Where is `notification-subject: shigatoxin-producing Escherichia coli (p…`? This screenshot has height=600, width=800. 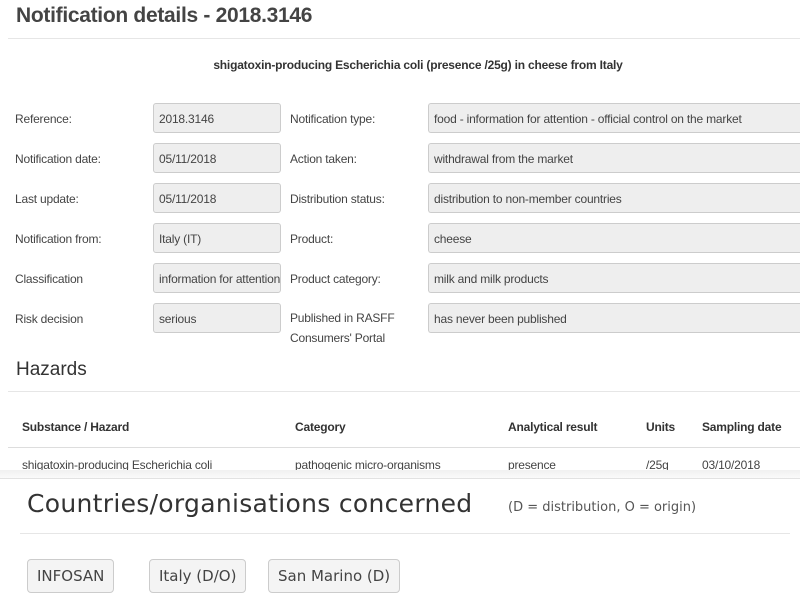
notification-subject: shigatoxin-producing Escherichia coli (p… is located at coordinates (418, 65).